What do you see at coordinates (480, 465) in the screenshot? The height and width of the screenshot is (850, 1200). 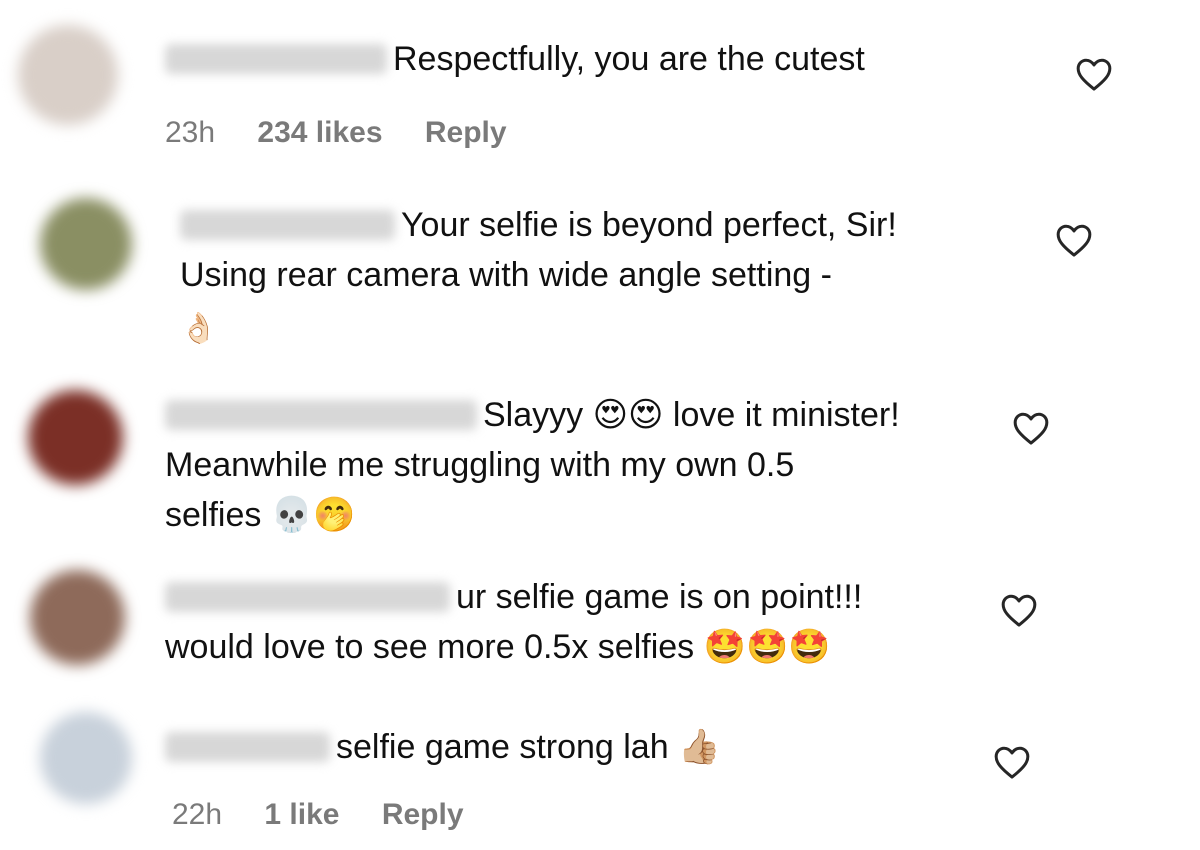 I see `comment-line-2: Meanwhile me struggling with my own 0.5` at bounding box center [480, 465].